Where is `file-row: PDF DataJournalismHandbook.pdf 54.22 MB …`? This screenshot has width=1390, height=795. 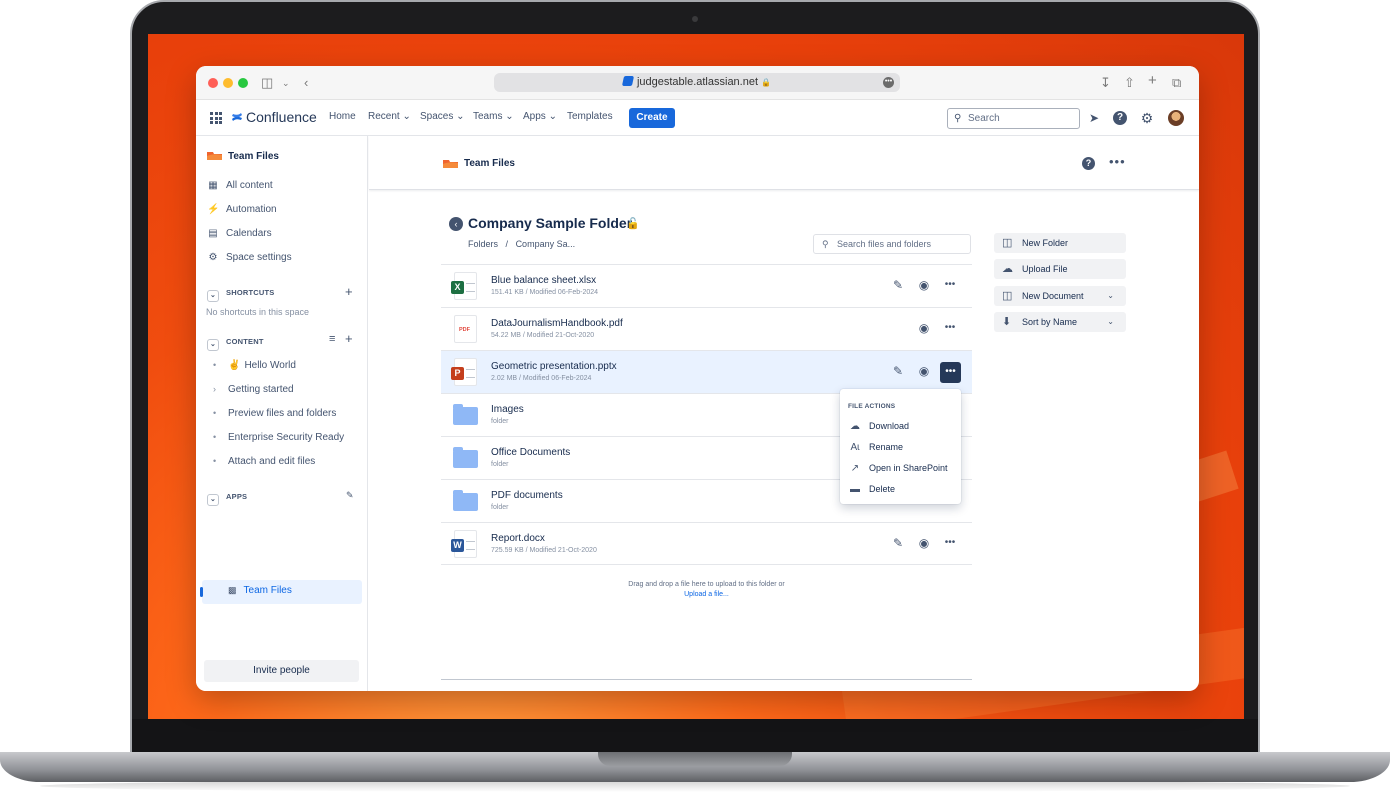 file-row: PDF DataJournalismHandbook.pdf 54.22 MB … is located at coordinates (706, 328).